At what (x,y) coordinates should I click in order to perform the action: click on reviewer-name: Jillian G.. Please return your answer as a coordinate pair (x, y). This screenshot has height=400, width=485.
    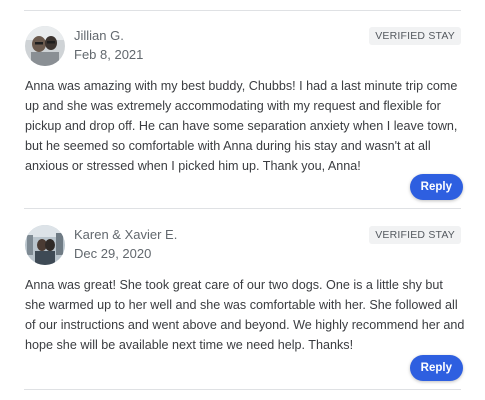
    Looking at the image, I should click on (99, 35).